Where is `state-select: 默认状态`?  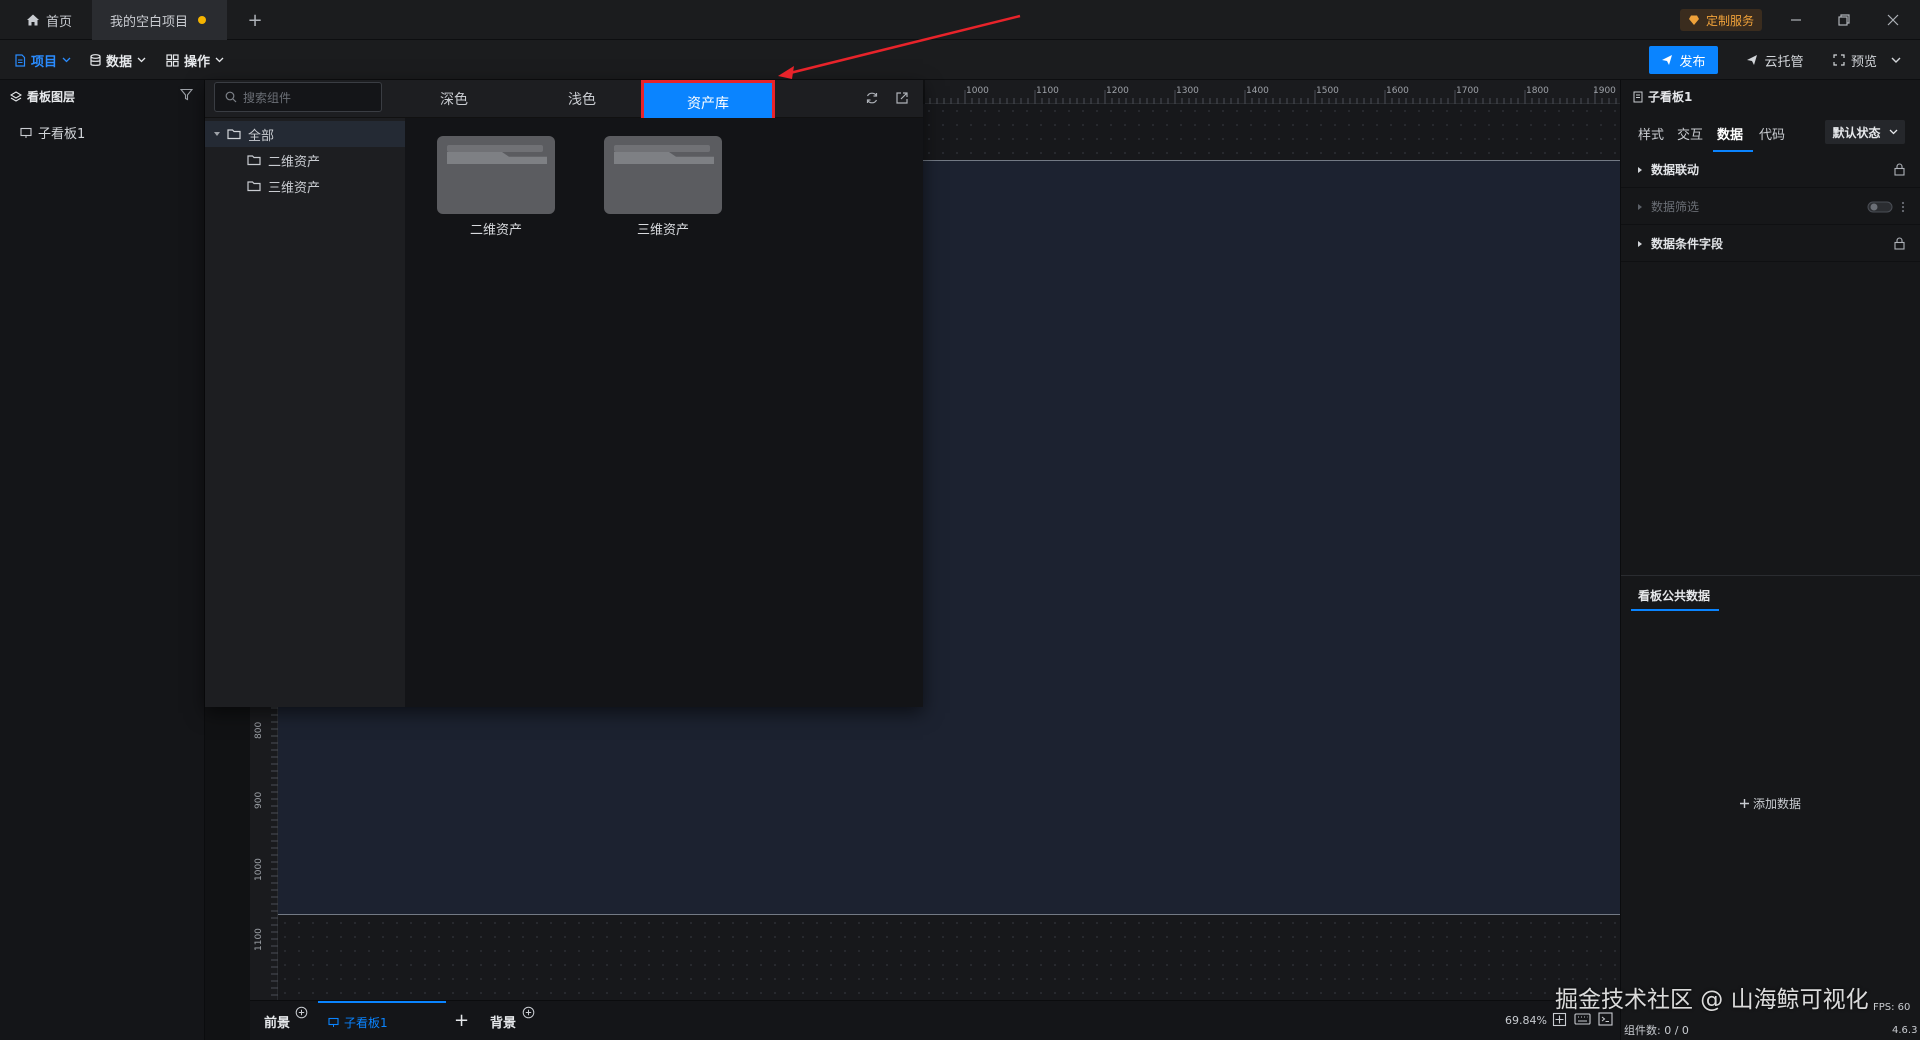 state-select: 默认状态 is located at coordinates (1865, 132).